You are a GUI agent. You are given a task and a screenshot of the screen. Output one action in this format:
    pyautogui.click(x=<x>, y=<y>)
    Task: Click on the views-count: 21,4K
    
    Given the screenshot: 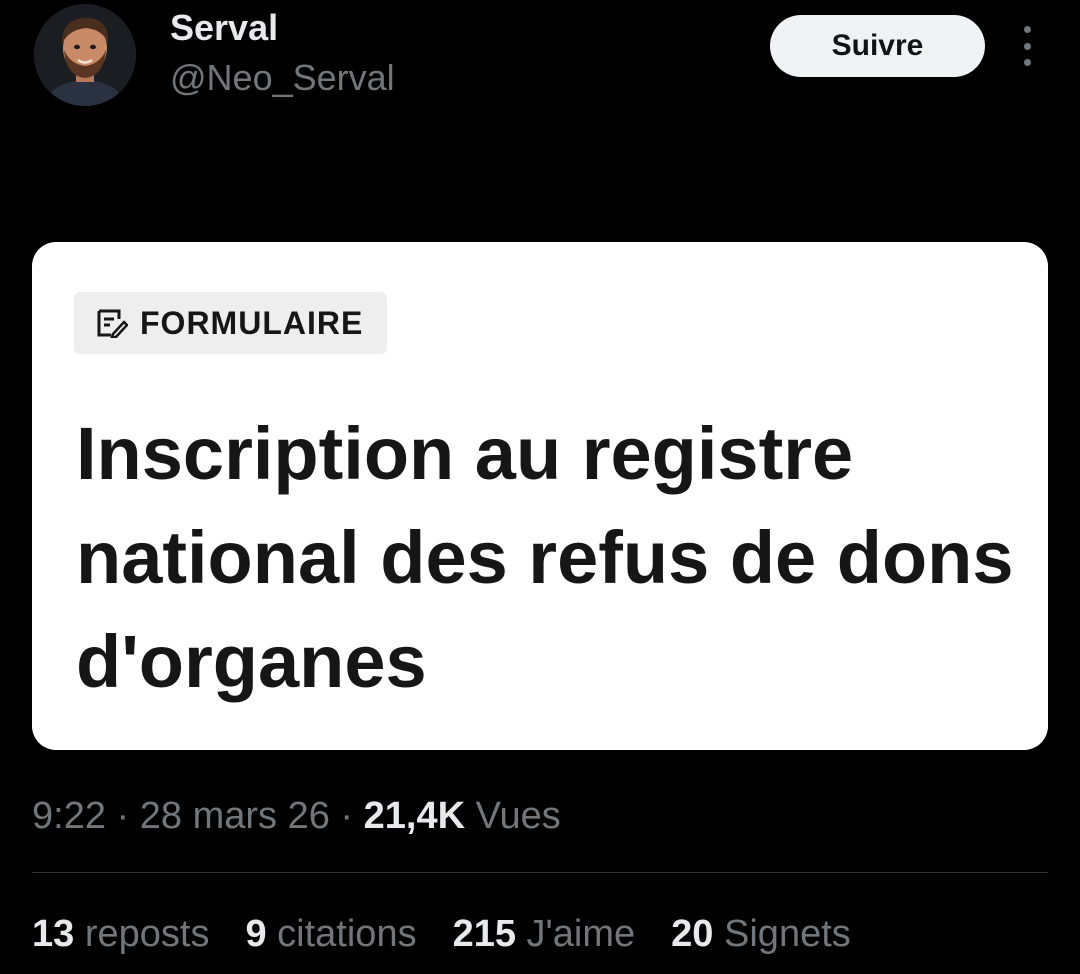 What is the action you would take?
    pyautogui.click(x=414, y=816)
    